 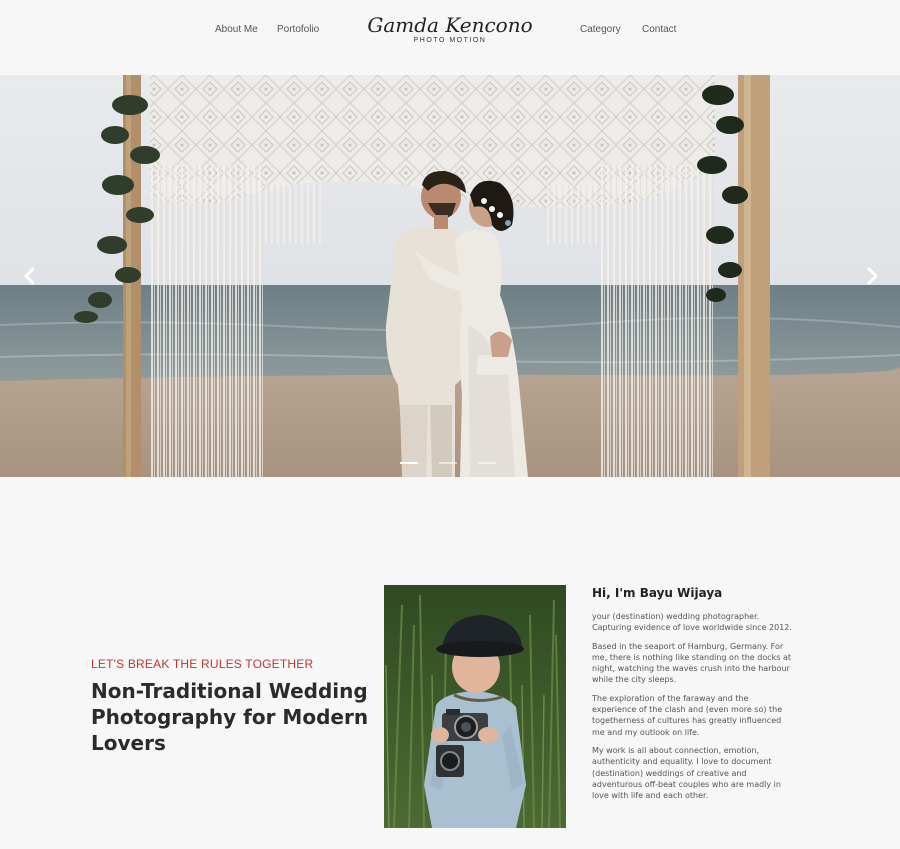 What do you see at coordinates (657, 593) in the screenshot?
I see `bio-title: Hi, I'm Bayu Wijaya` at bounding box center [657, 593].